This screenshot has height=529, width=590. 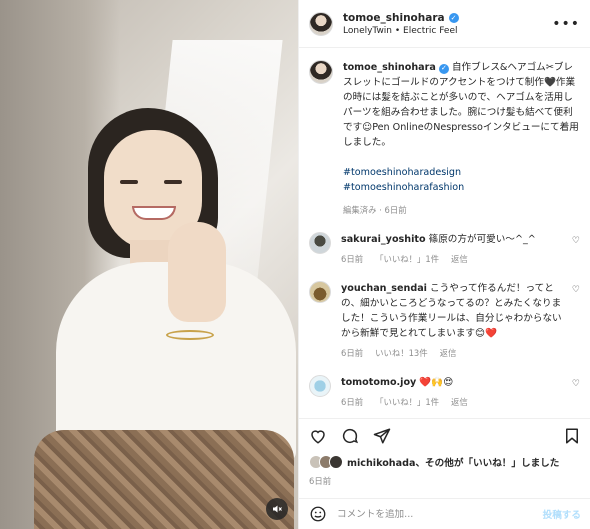 What do you see at coordinates (350, 436) in the screenshot?
I see `comment-icon` at bounding box center [350, 436].